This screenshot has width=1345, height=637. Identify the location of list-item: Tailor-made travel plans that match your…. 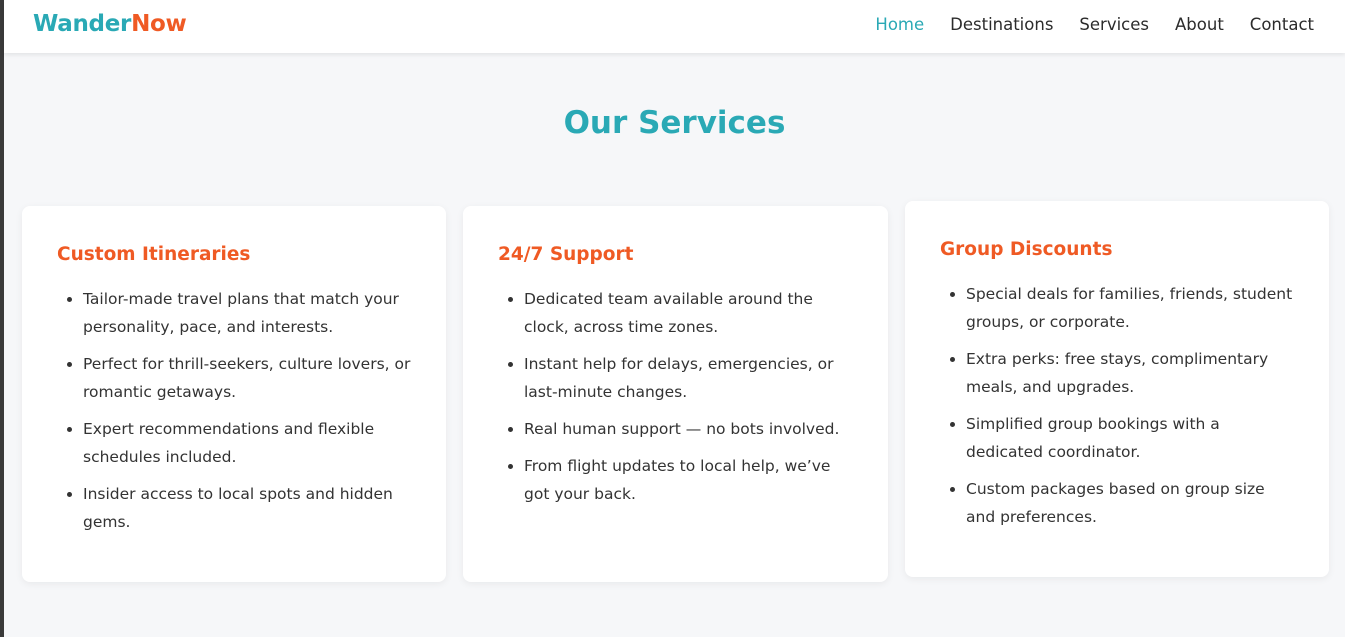
(247, 313).